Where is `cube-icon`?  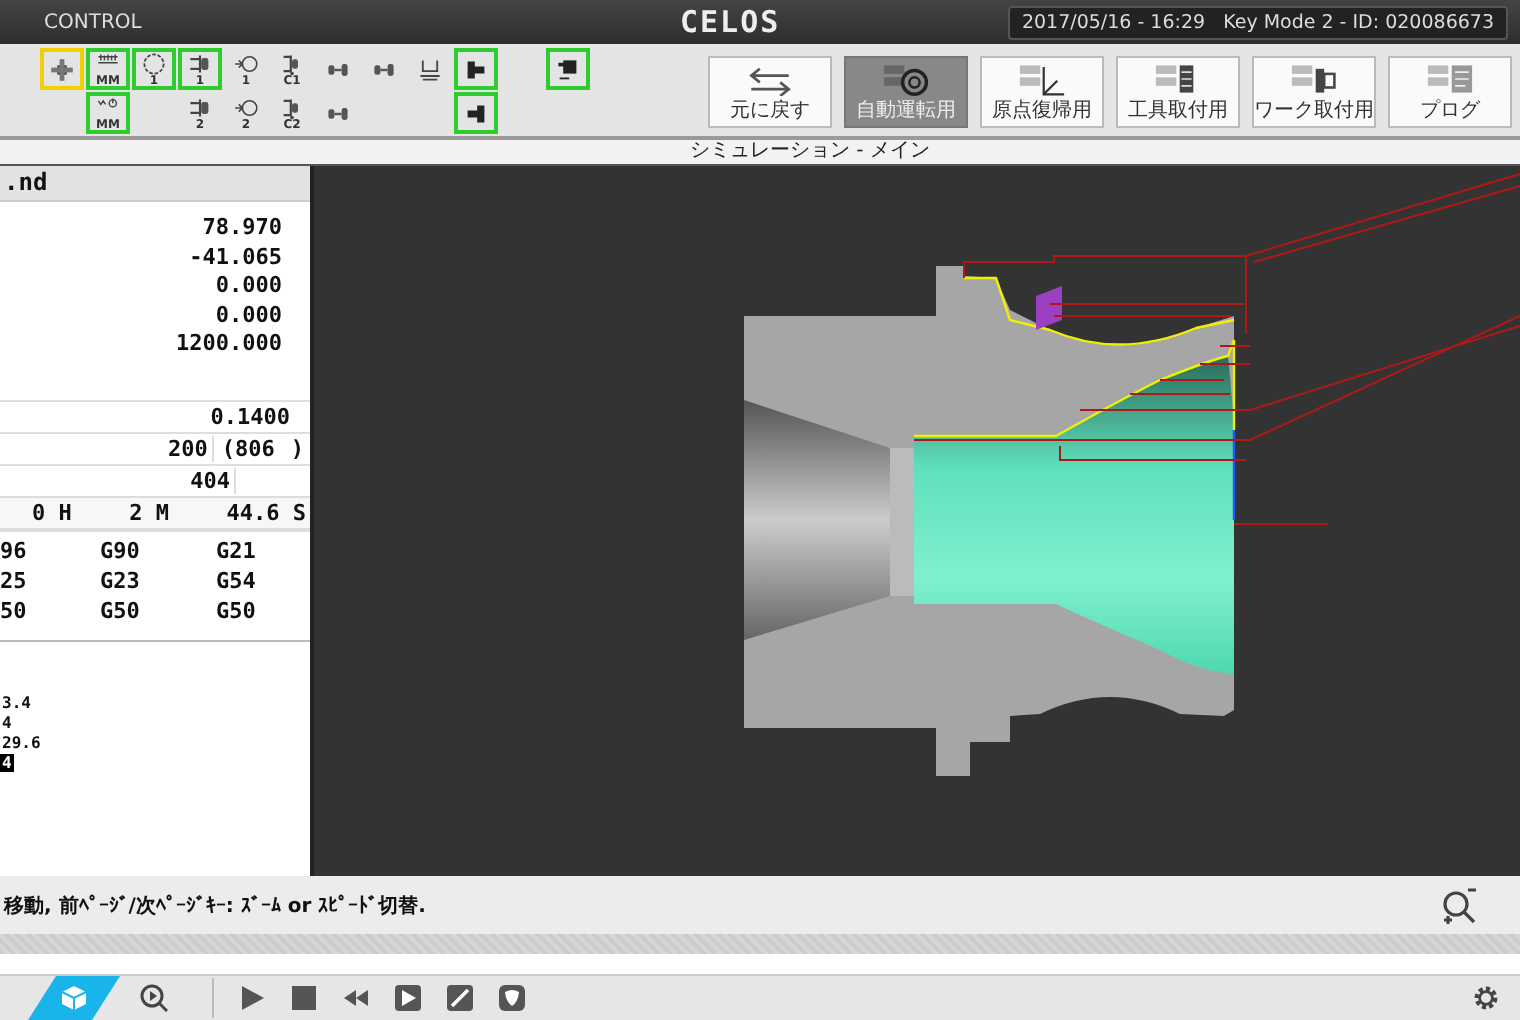
cube-icon is located at coordinates (74, 998).